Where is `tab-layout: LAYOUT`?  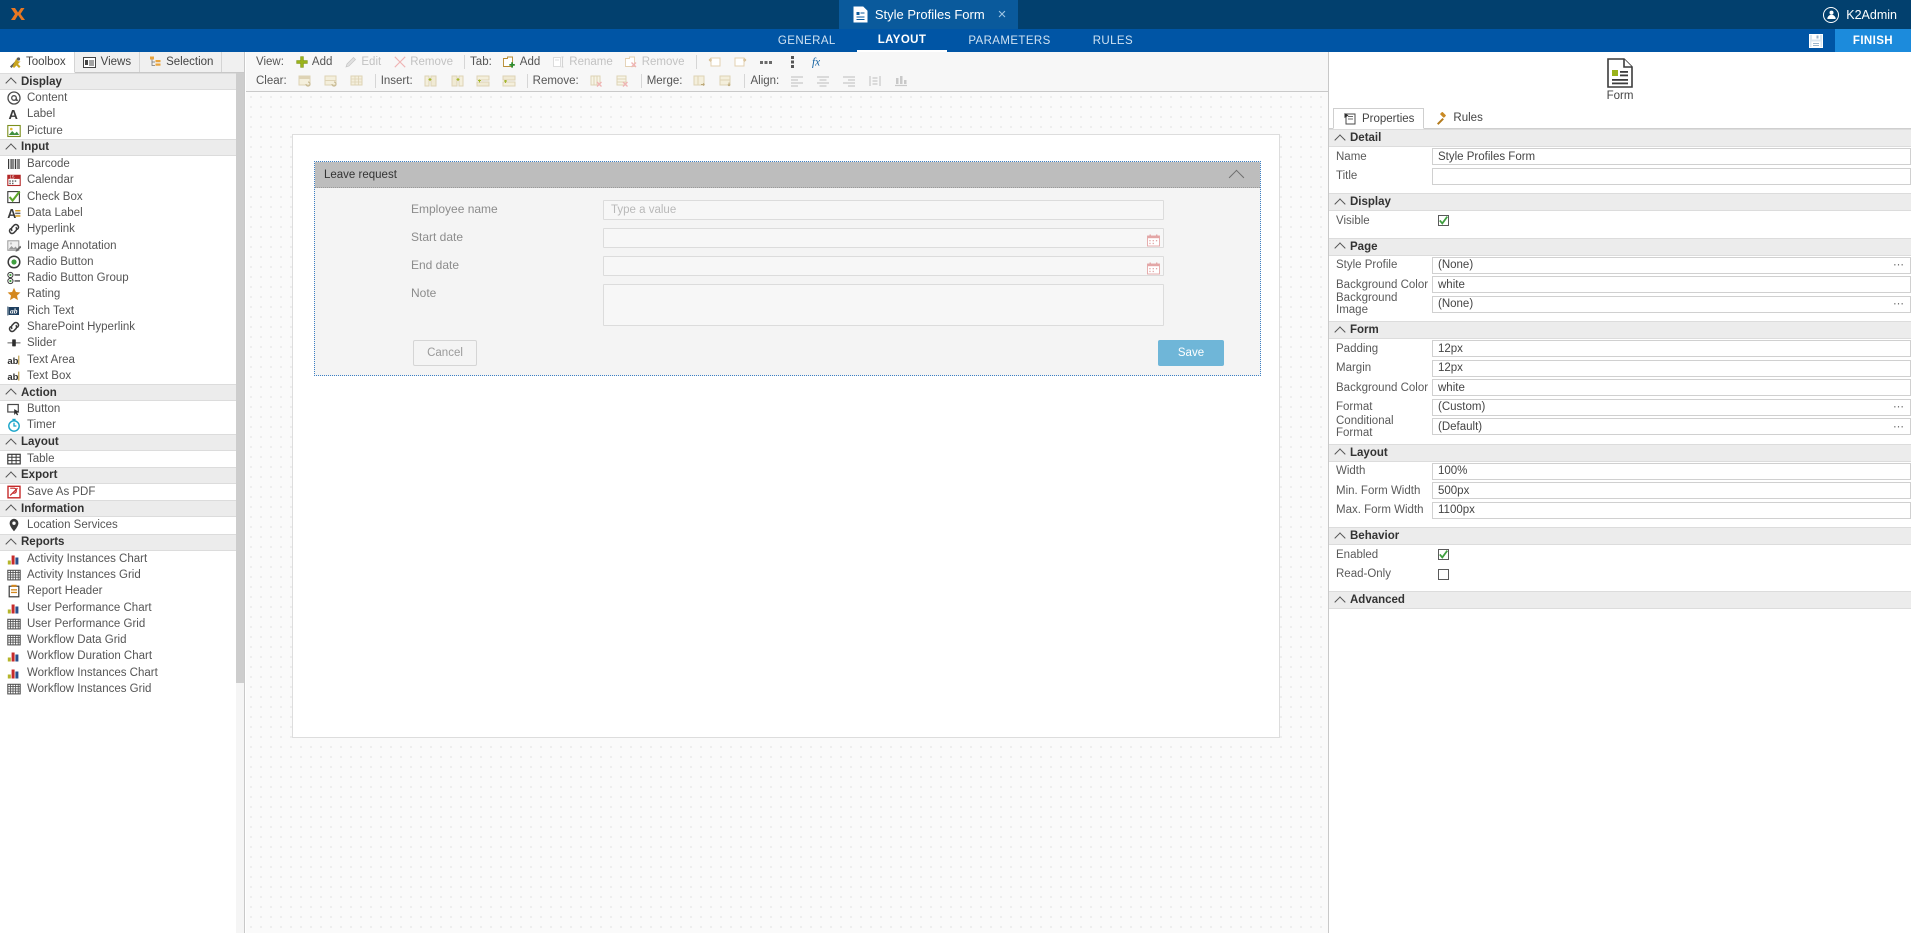
tab-layout: LAYOUT is located at coordinates (902, 40).